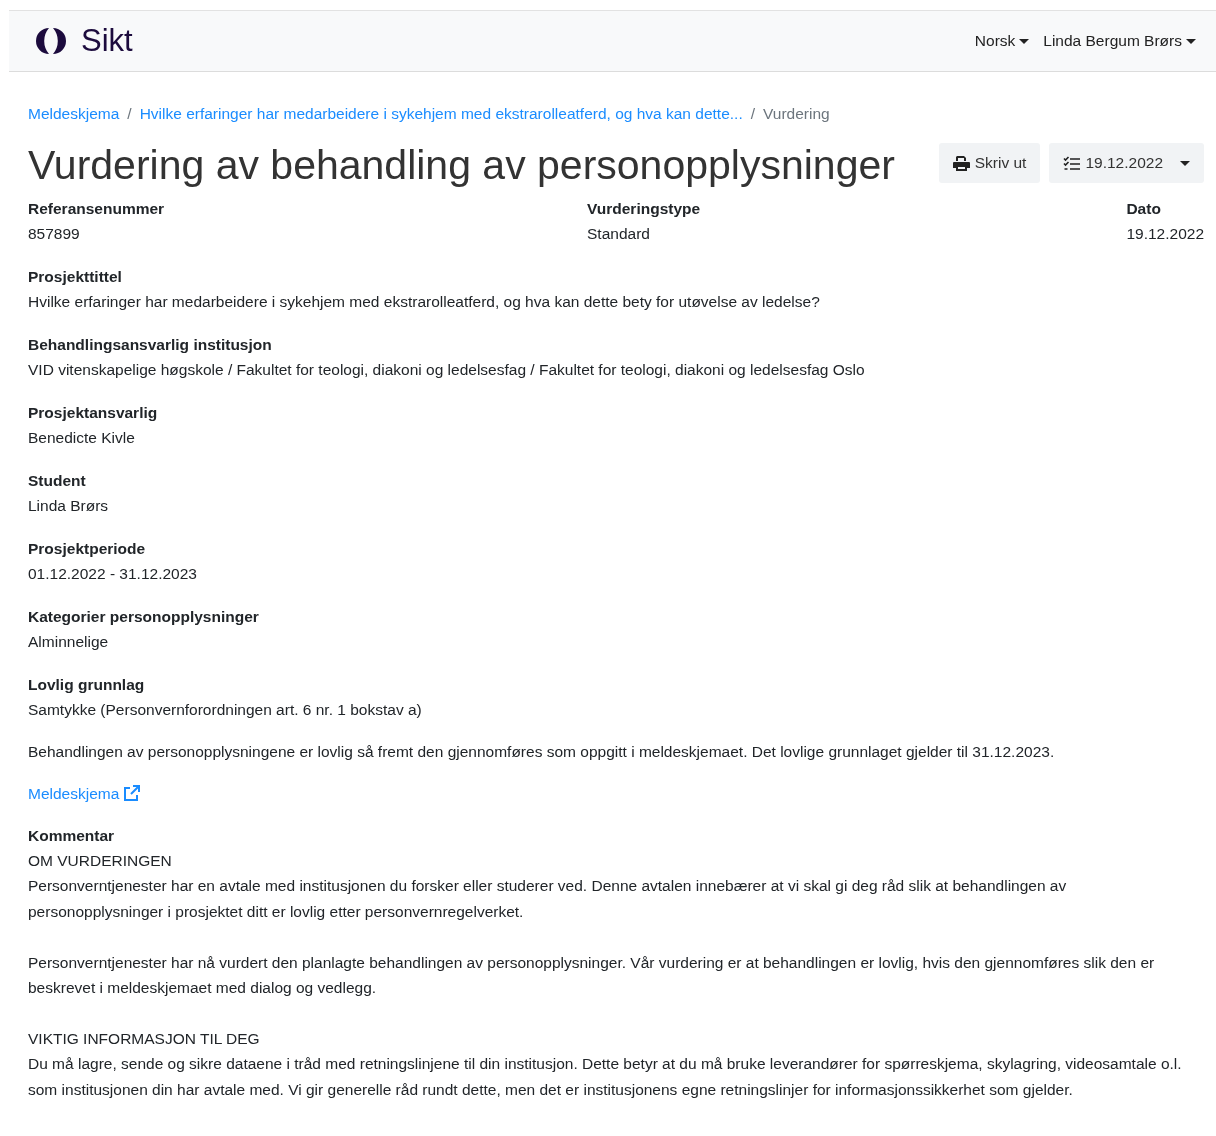 The image size is (1216, 1136). I want to click on comment-paragraph: Personverntjenester har en avtale med institusjonen du forsker eller studerer ved. Denne avtalen innebærer at vi skal gi deg råd slik at behandlingen av personopplysninger i prosjektet ditt er lovlig etter personvernregelverket., so click(548, 899).